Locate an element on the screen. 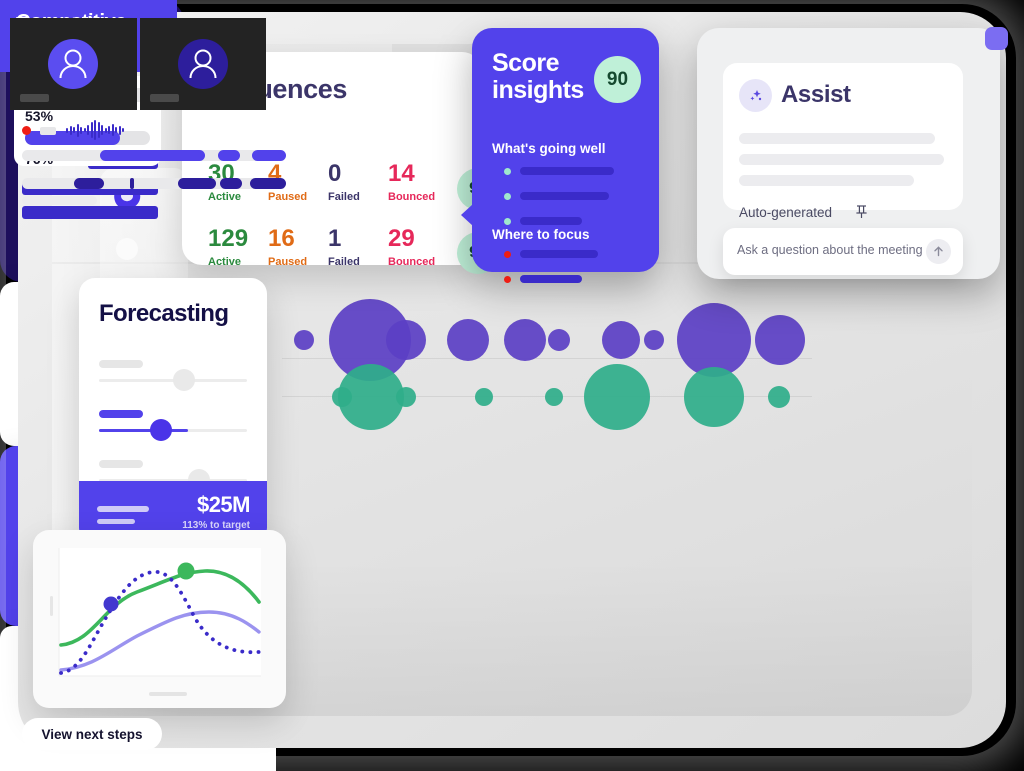  forecasting-amount: $25M is located at coordinates (223, 504).